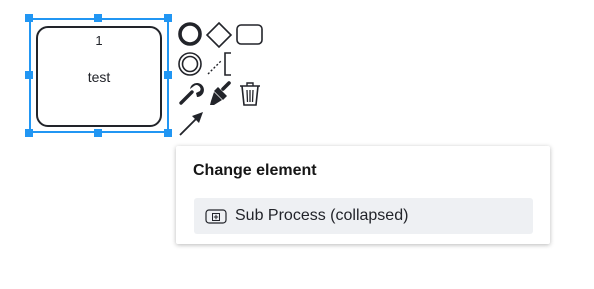 This screenshot has width=594, height=289. What do you see at coordinates (191, 35) in the screenshot?
I see `end-event-icon` at bounding box center [191, 35].